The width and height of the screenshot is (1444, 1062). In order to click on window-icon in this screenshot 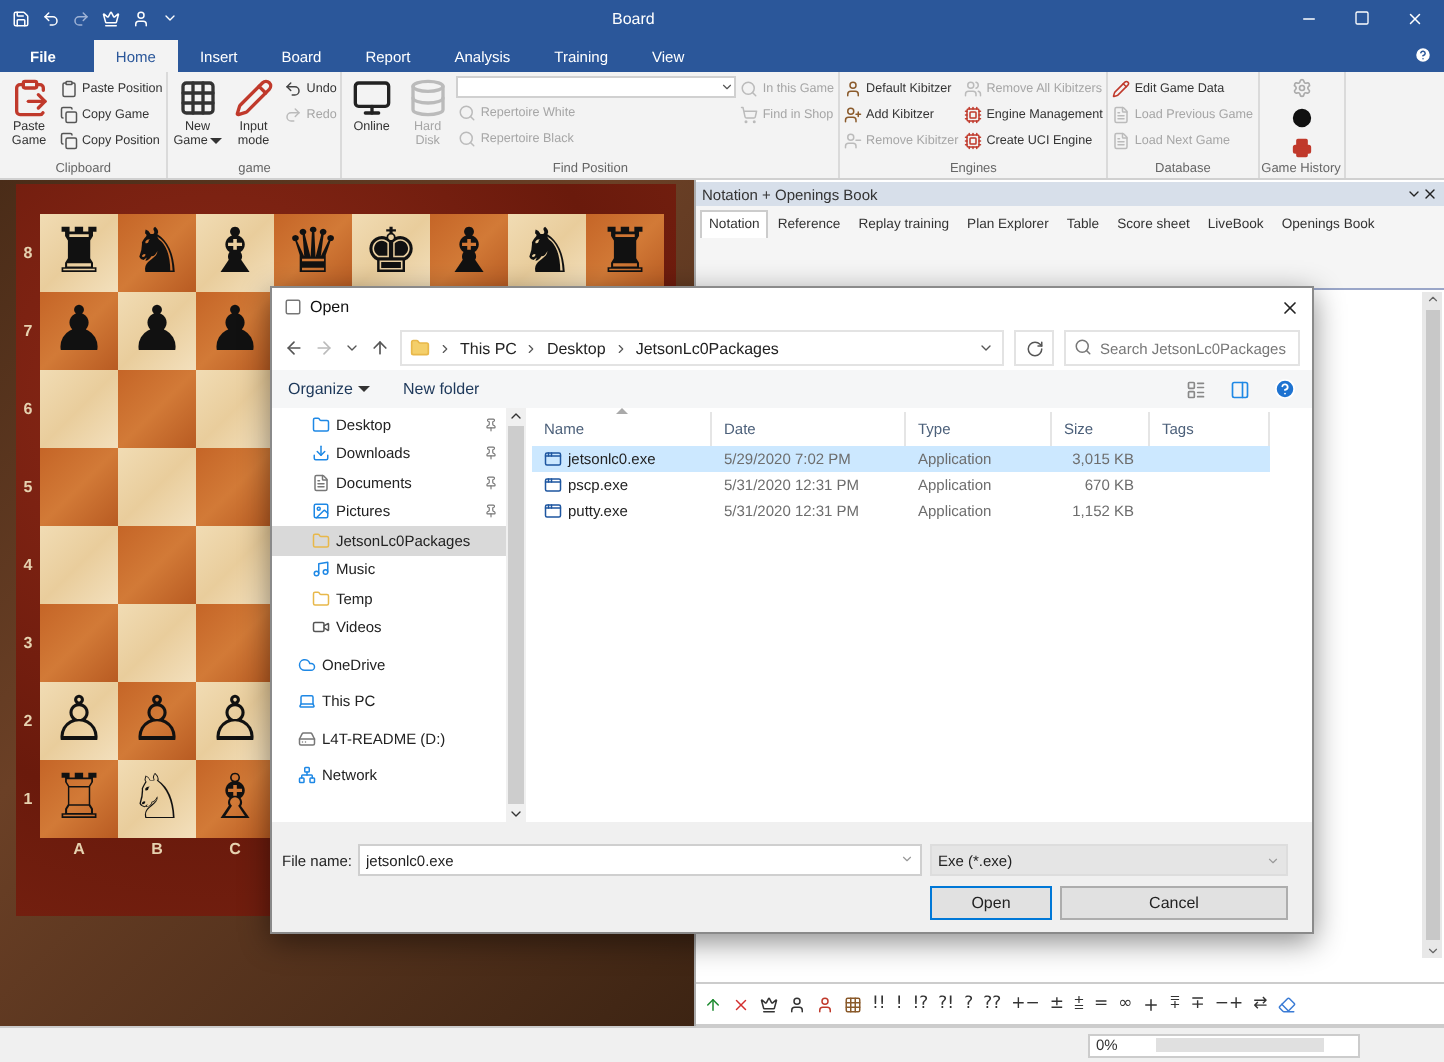, I will do `click(293, 307)`.